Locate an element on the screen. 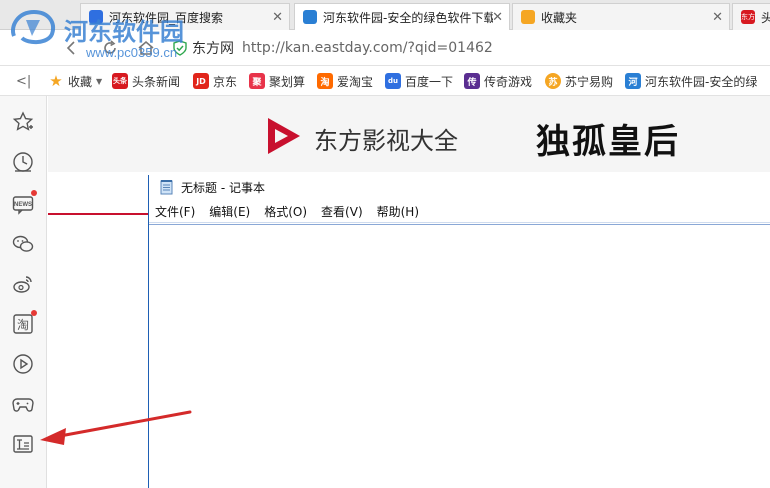  sidebar-item-notepad is located at coordinates (23, 444).